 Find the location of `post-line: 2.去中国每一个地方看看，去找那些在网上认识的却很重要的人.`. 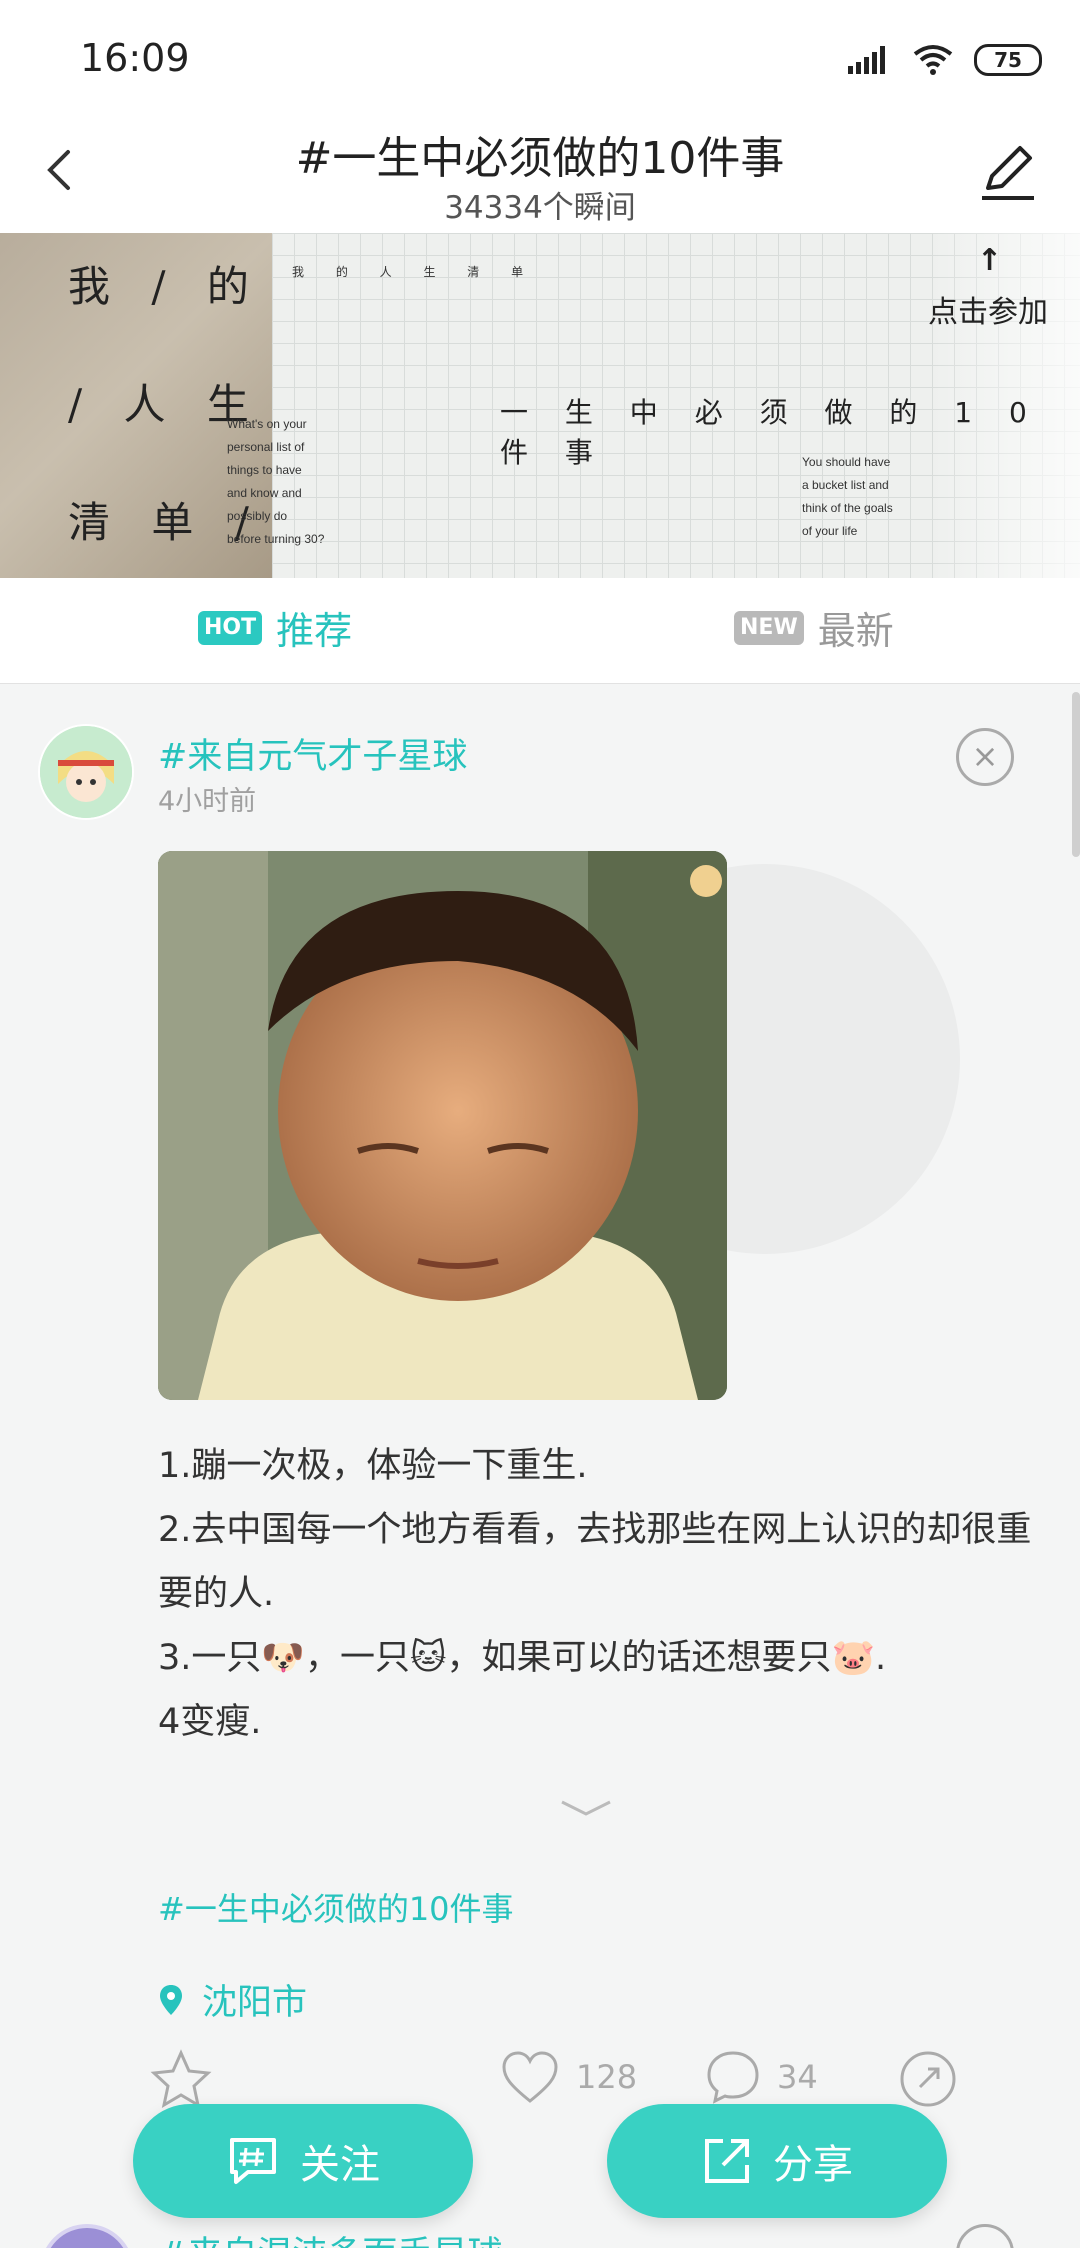

post-line: 2.去中国每一个地方看看，去找那些在网上认识的却很重要的人. is located at coordinates (595, 1562).